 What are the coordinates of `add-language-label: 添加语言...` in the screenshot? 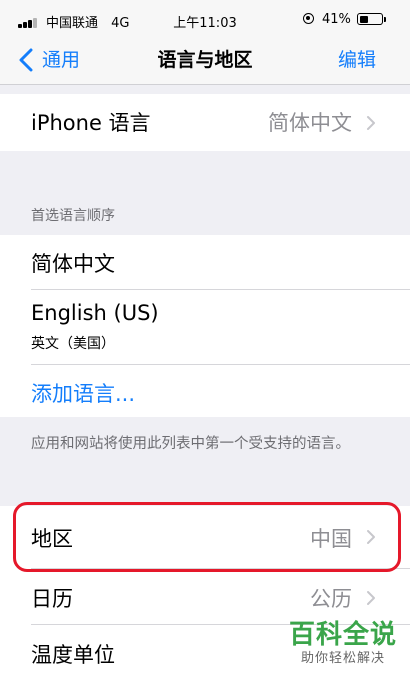 It's located at (83, 394).